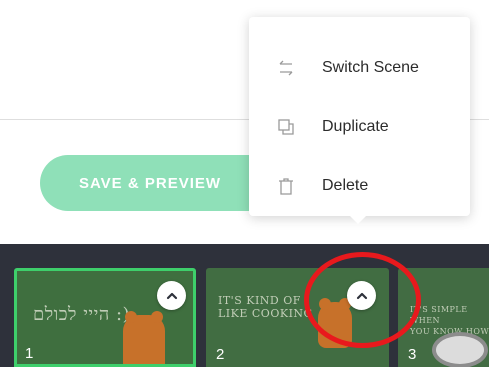 The height and width of the screenshot is (367, 489). Describe the element at coordinates (345, 185) in the screenshot. I see `menu-item-label: Delete` at that location.